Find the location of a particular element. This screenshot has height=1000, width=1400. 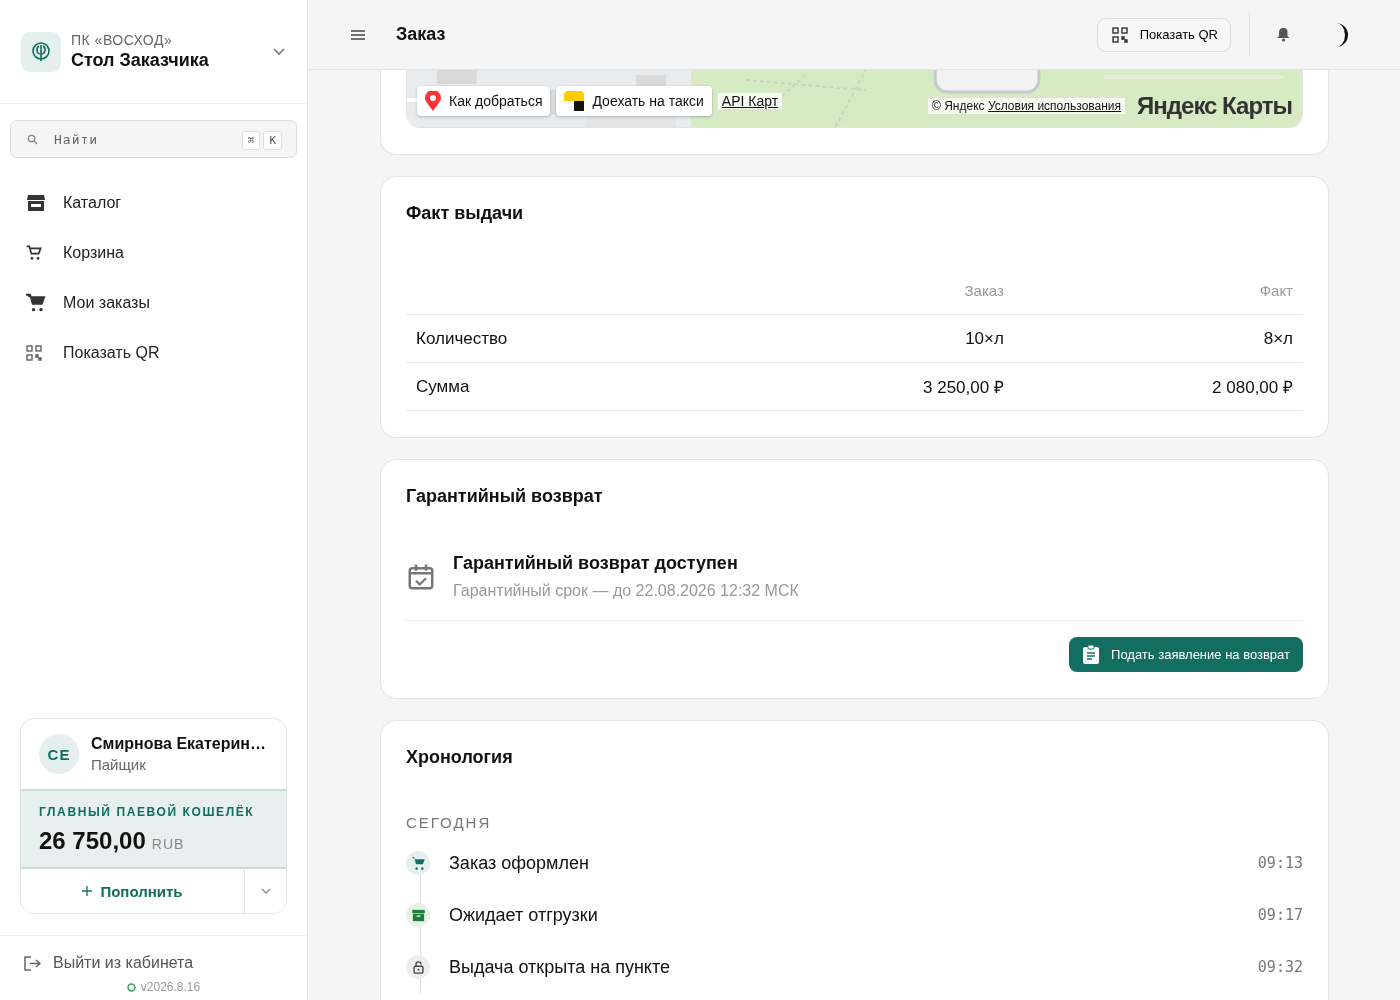

event-label: Заказ оформлен is located at coordinates (519, 863).